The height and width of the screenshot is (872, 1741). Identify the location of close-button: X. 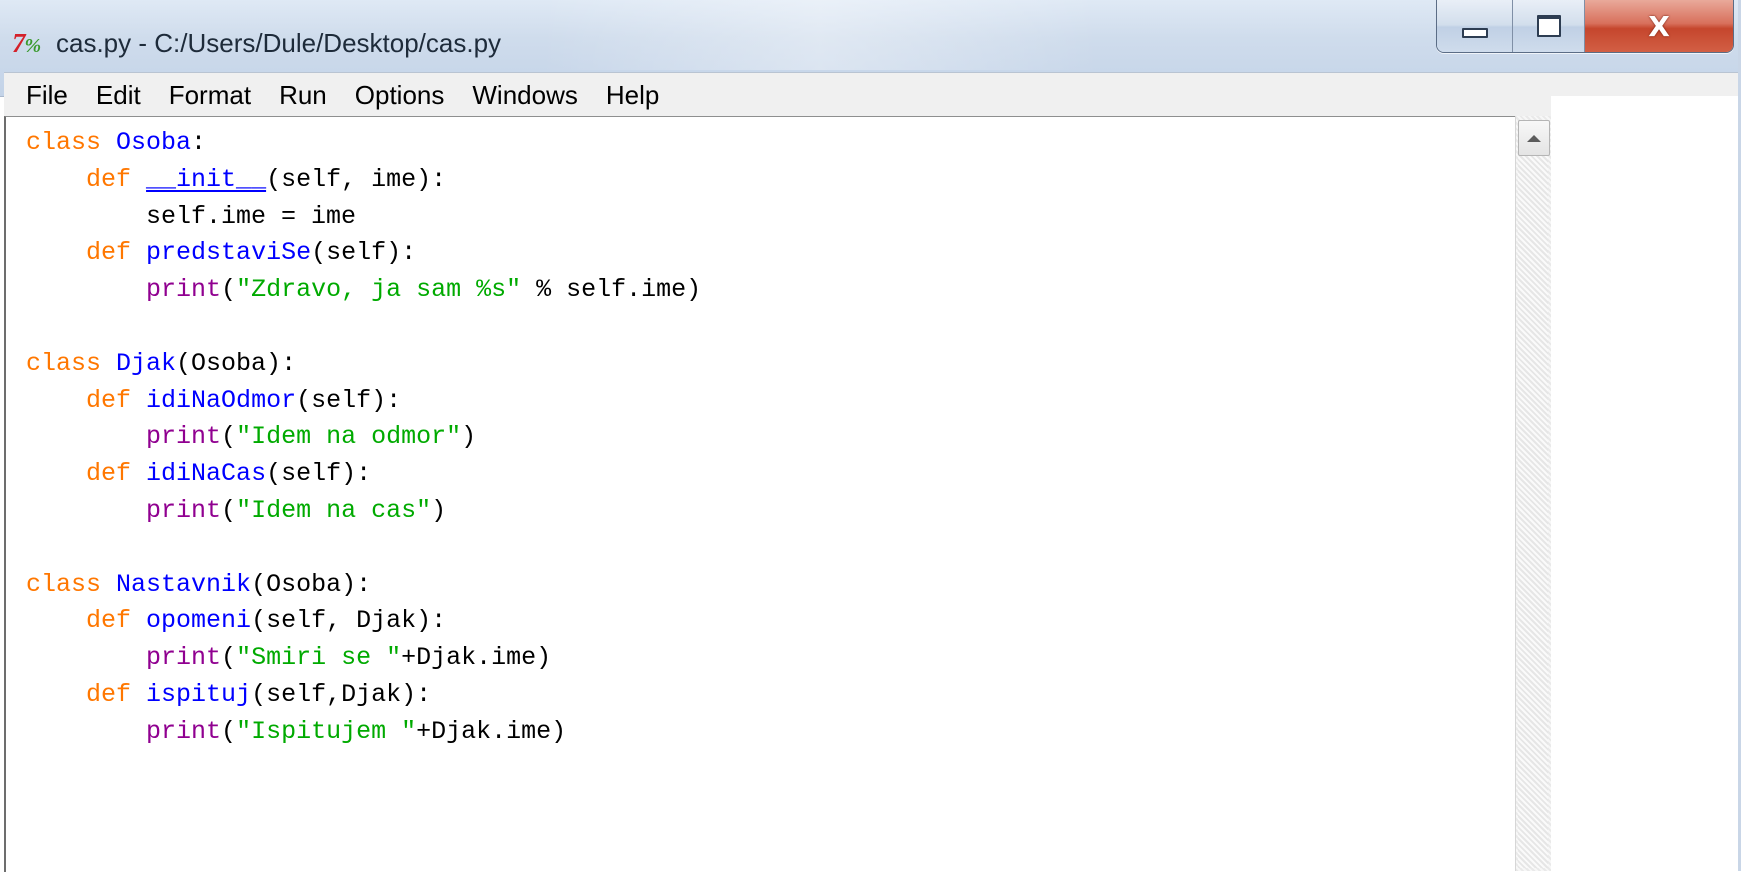
(1659, 26).